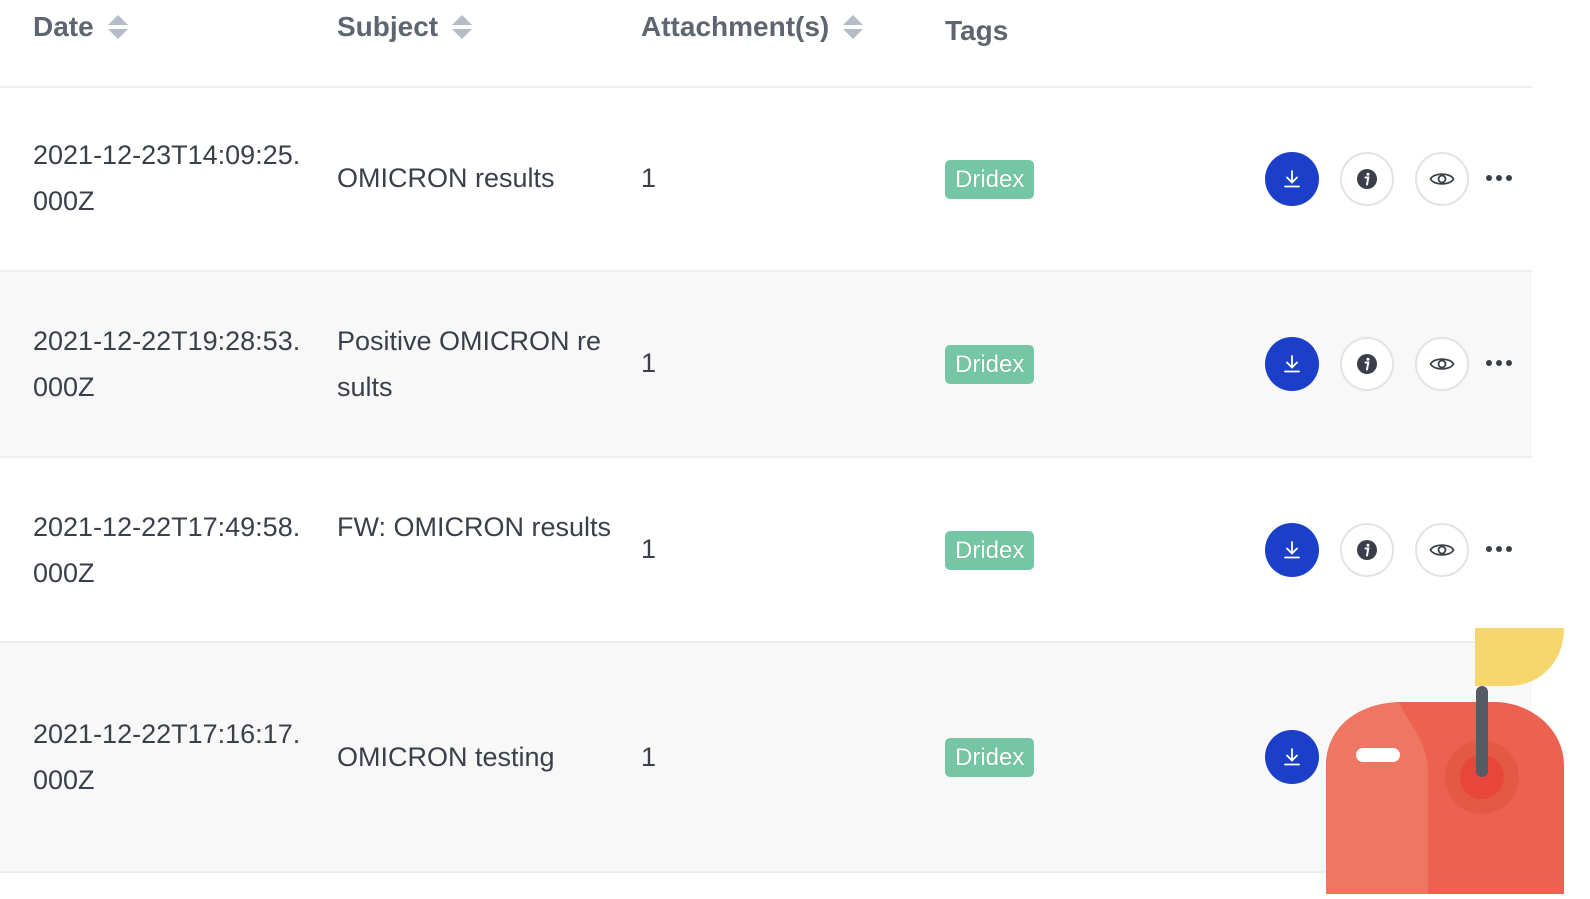 This screenshot has width=1590, height=899. I want to click on email-date: 2021-12-22T17:16:17.000Z, so click(167, 757).